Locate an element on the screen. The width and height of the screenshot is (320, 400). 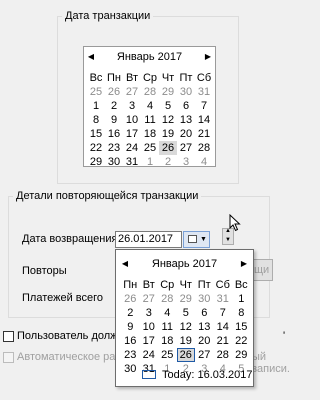
auto-label-tail: ый записи. is located at coordinates (271, 363).